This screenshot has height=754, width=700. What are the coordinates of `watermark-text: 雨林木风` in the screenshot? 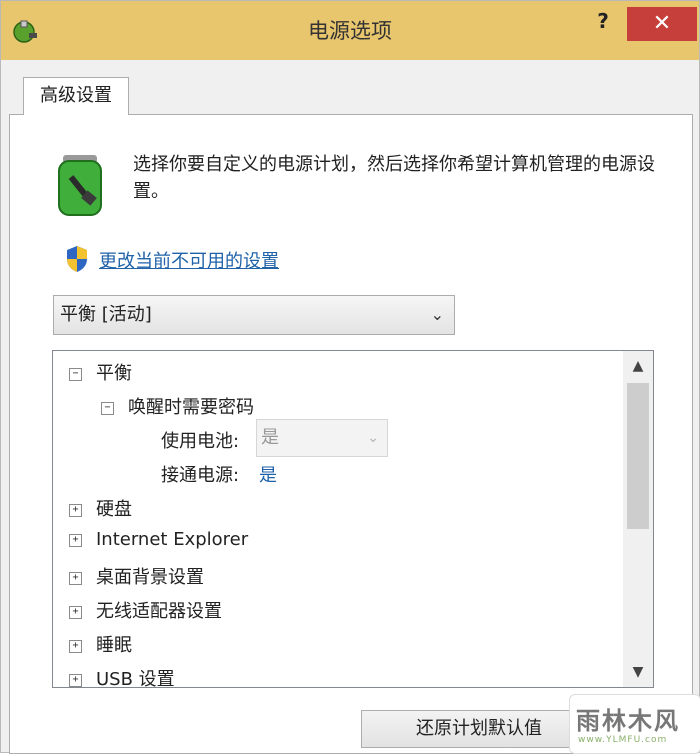 It's located at (628, 721).